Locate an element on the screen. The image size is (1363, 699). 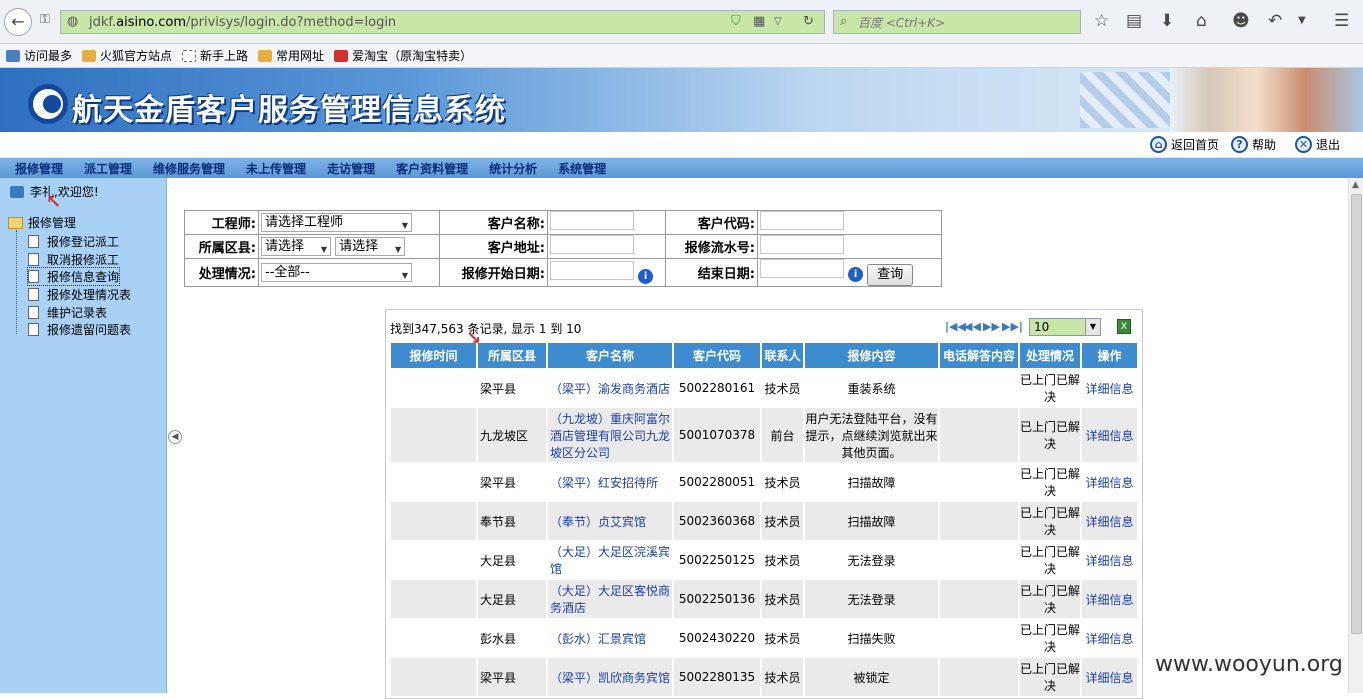
banner-title: 航天金盾客户服务管理信息系统 is located at coordinates (289, 110).